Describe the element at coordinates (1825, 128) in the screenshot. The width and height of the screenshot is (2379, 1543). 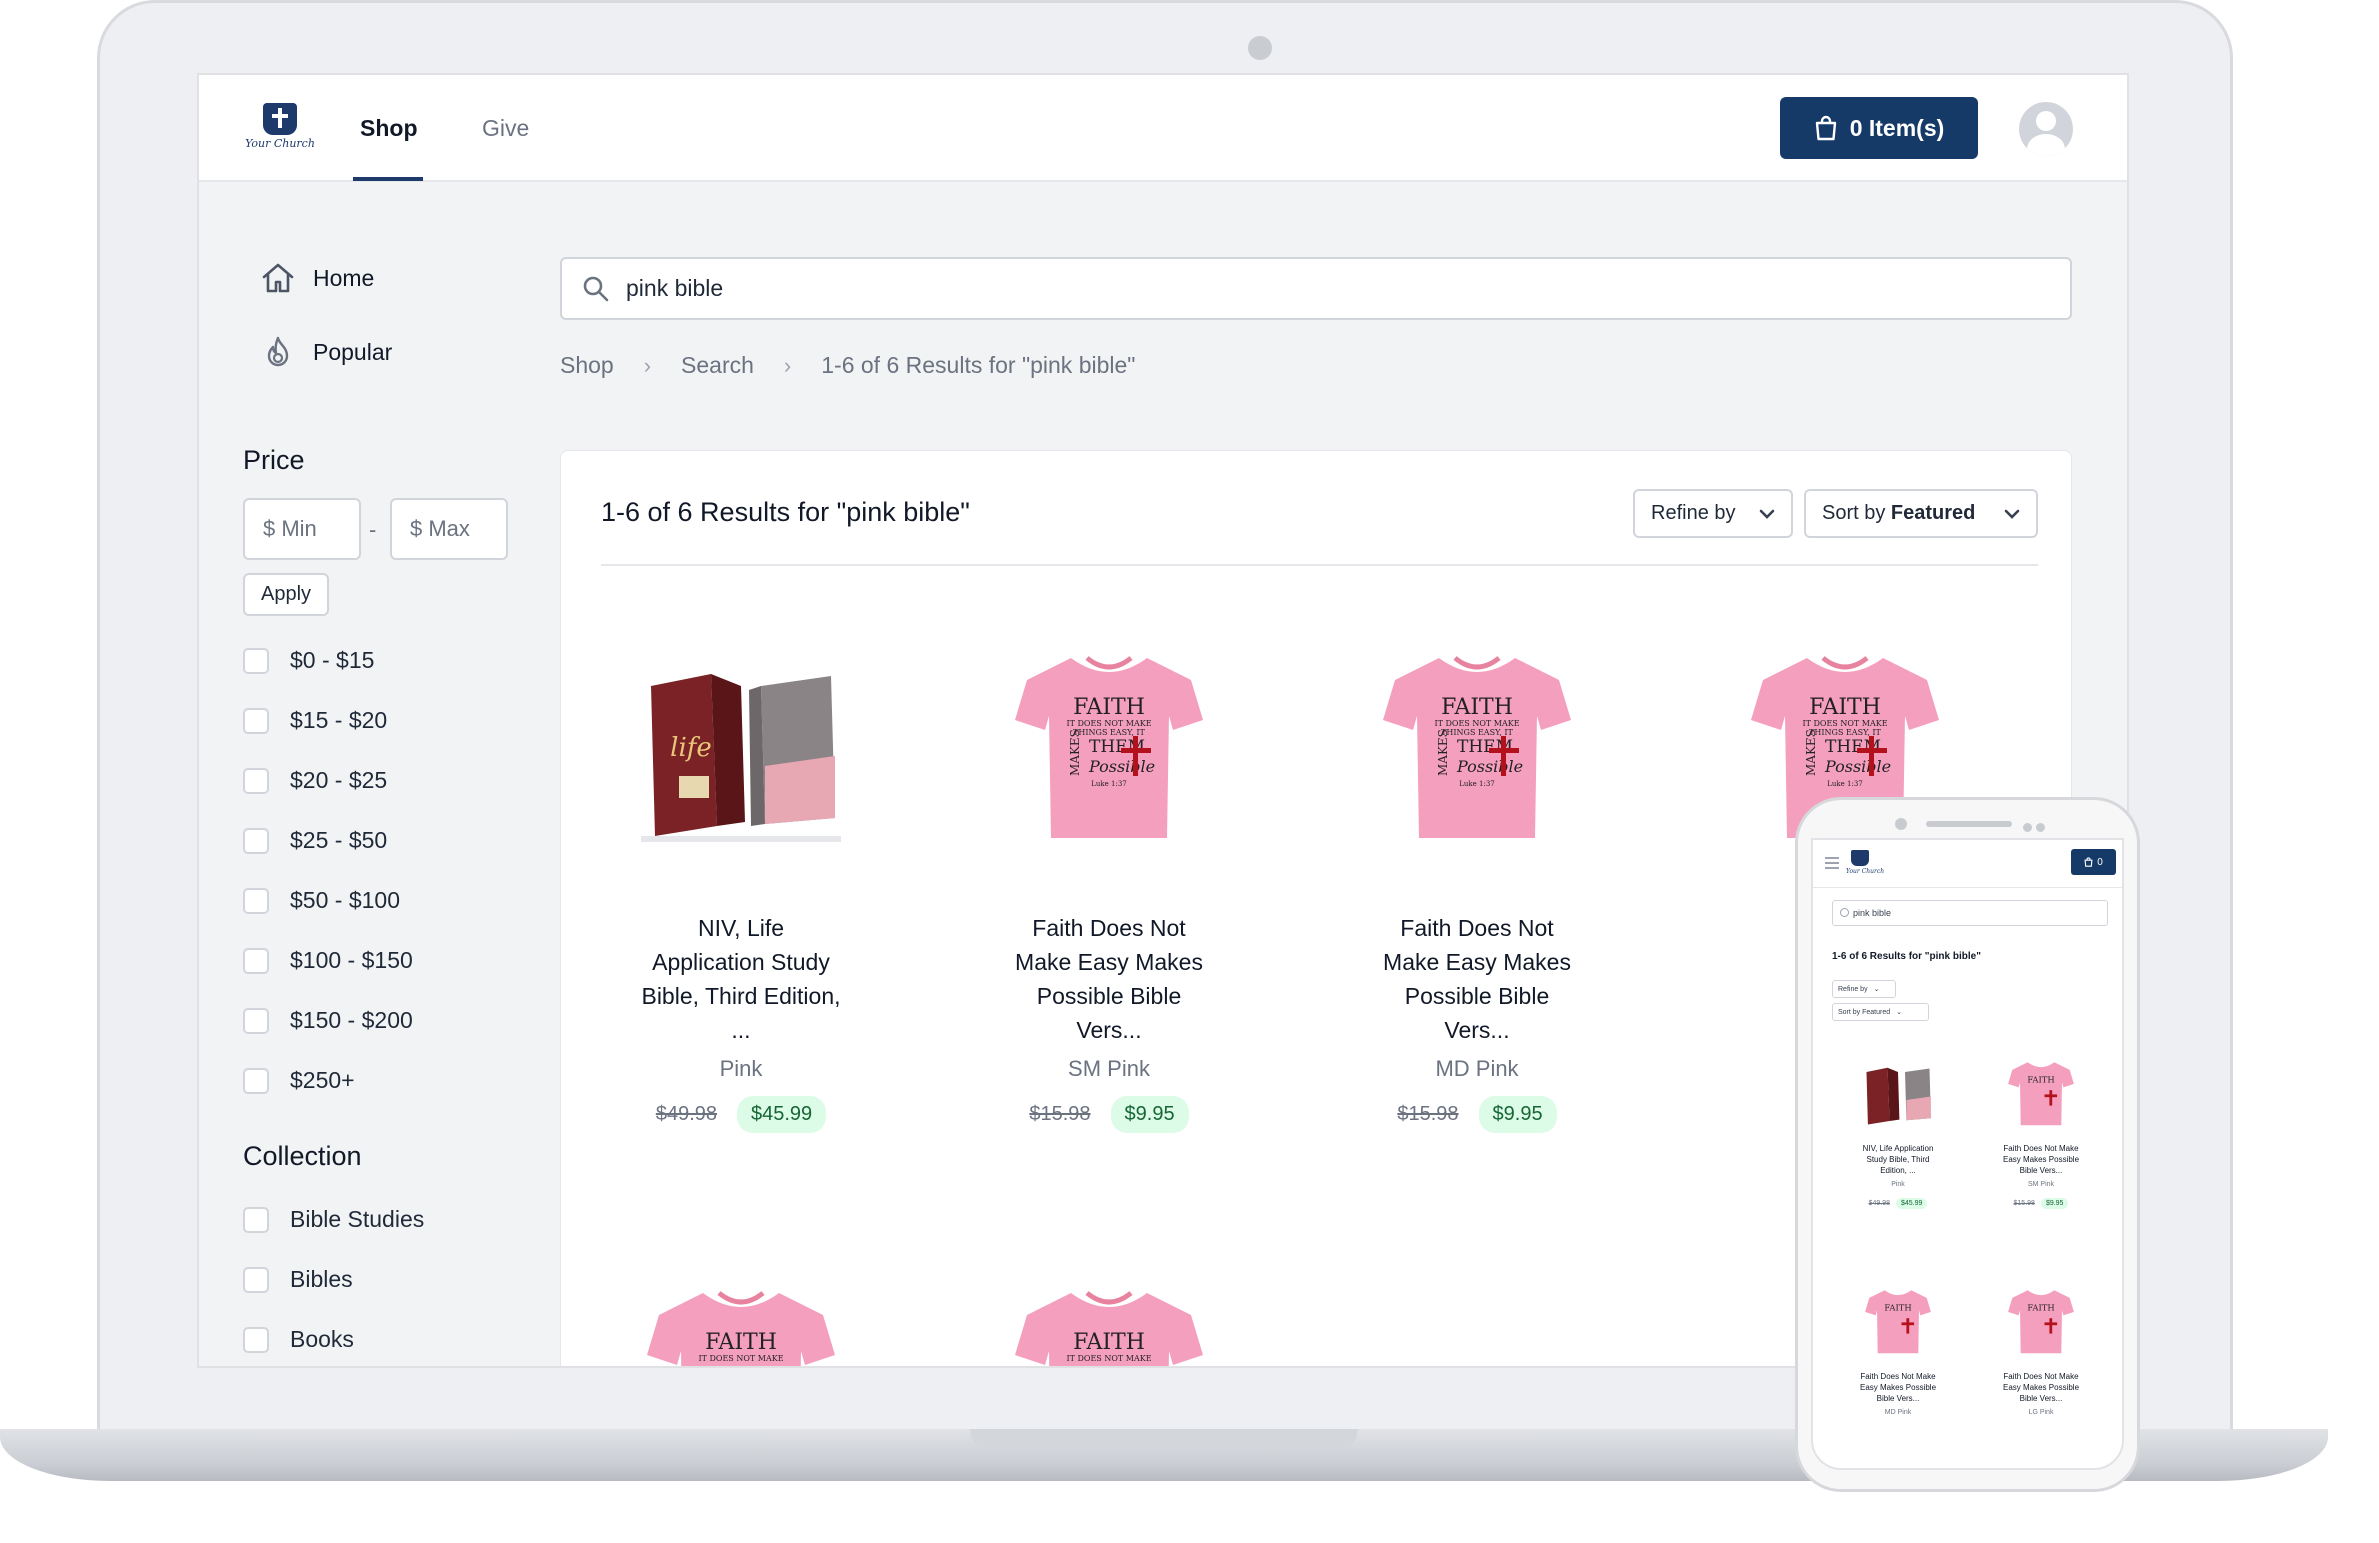
I see `shopping-bag-icon` at that location.